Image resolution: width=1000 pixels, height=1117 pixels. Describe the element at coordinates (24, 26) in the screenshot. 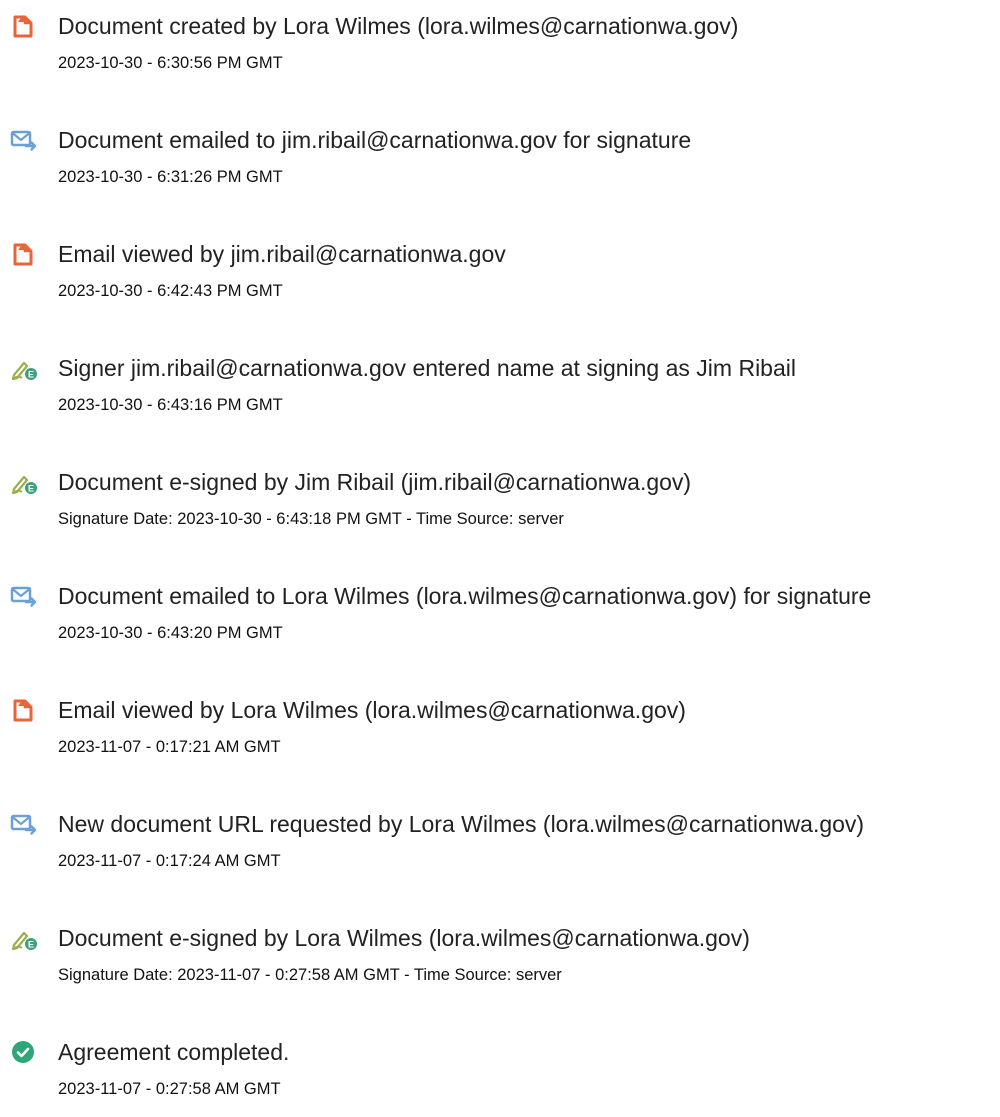

I see `document-created-icon` at that location.